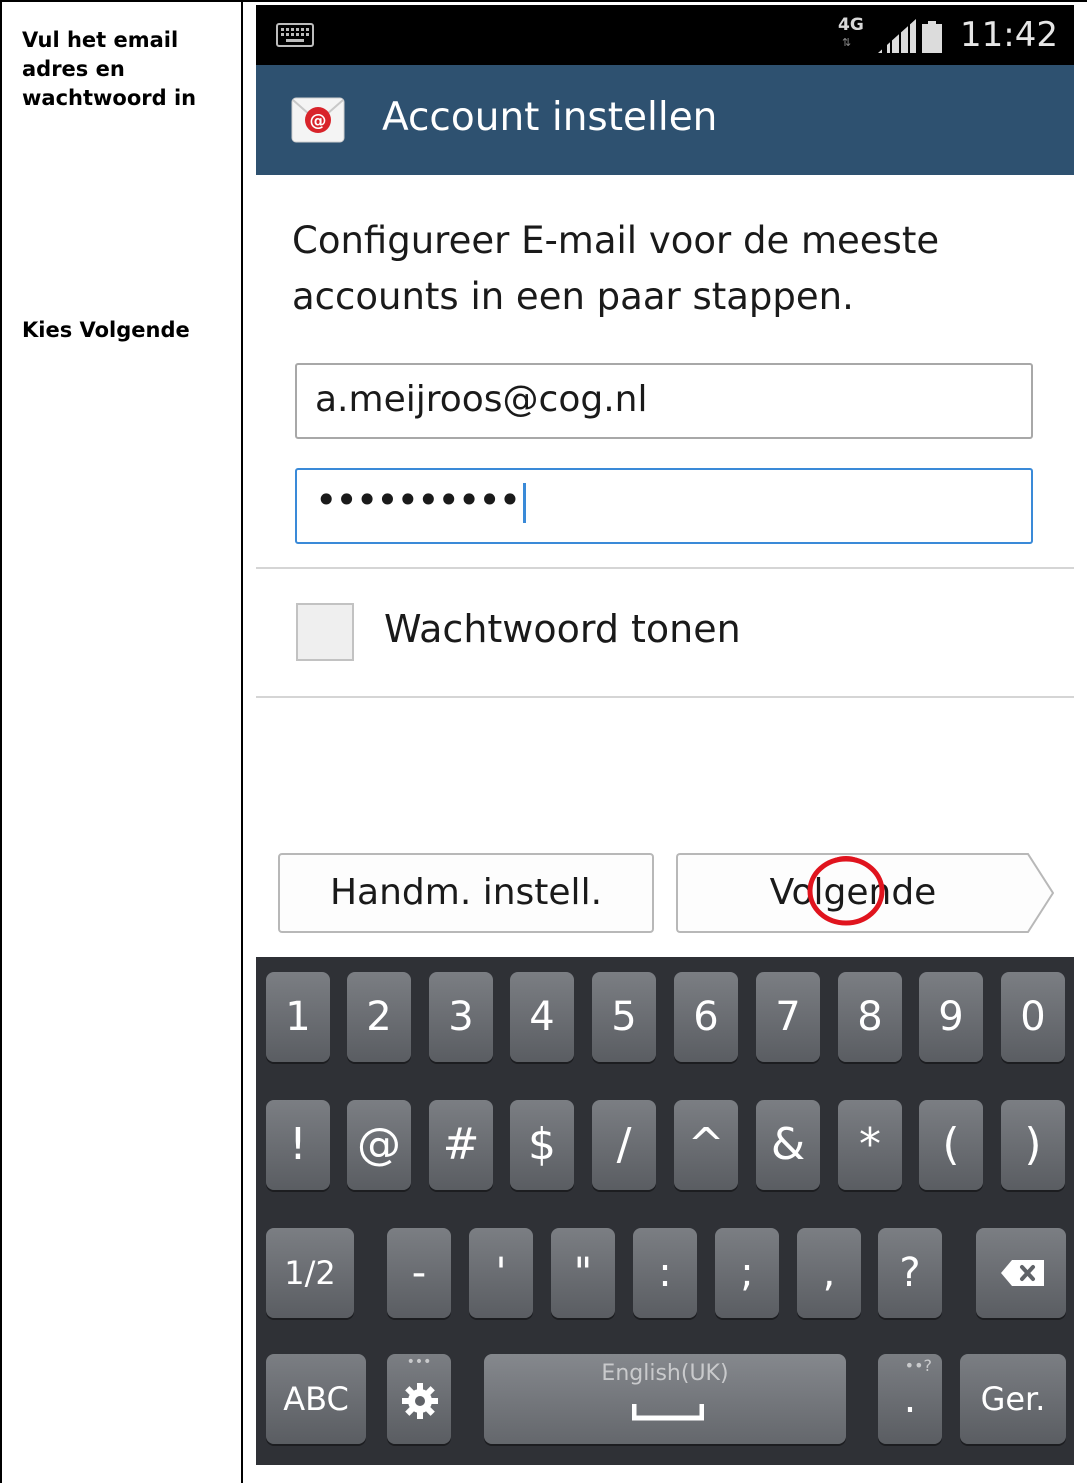 This screenshot has height=1483, width=1087. I want to click on instruction-choose-next: Kies Volgende, so click(106, 330).